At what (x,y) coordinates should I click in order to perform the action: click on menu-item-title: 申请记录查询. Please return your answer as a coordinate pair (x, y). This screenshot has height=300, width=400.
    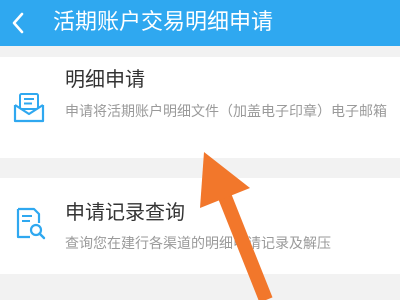
    Looking at the image, I should click on (125, 212).